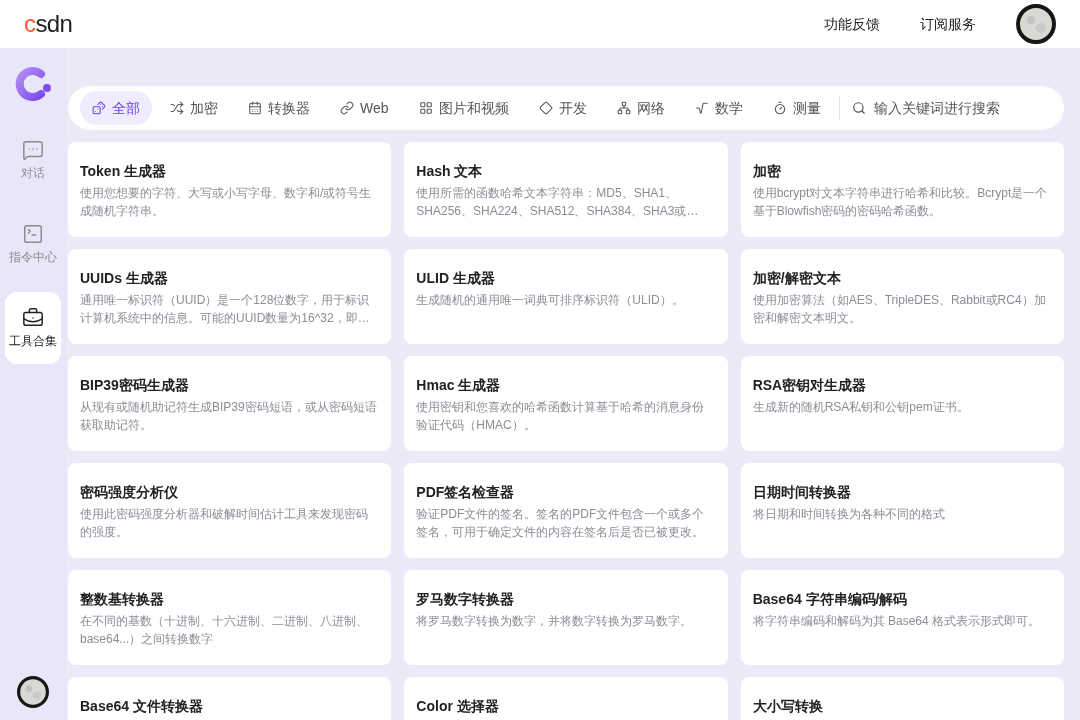 This screenshot has height=720, width=1080. What do you see at coordinates (899, 309) in the screenshot?
I see `tool-description: 使用加密算法（如AES、TripleDES、Rabbit或RC4）加密和解密文本明文。` at bounding box center [899, 309].